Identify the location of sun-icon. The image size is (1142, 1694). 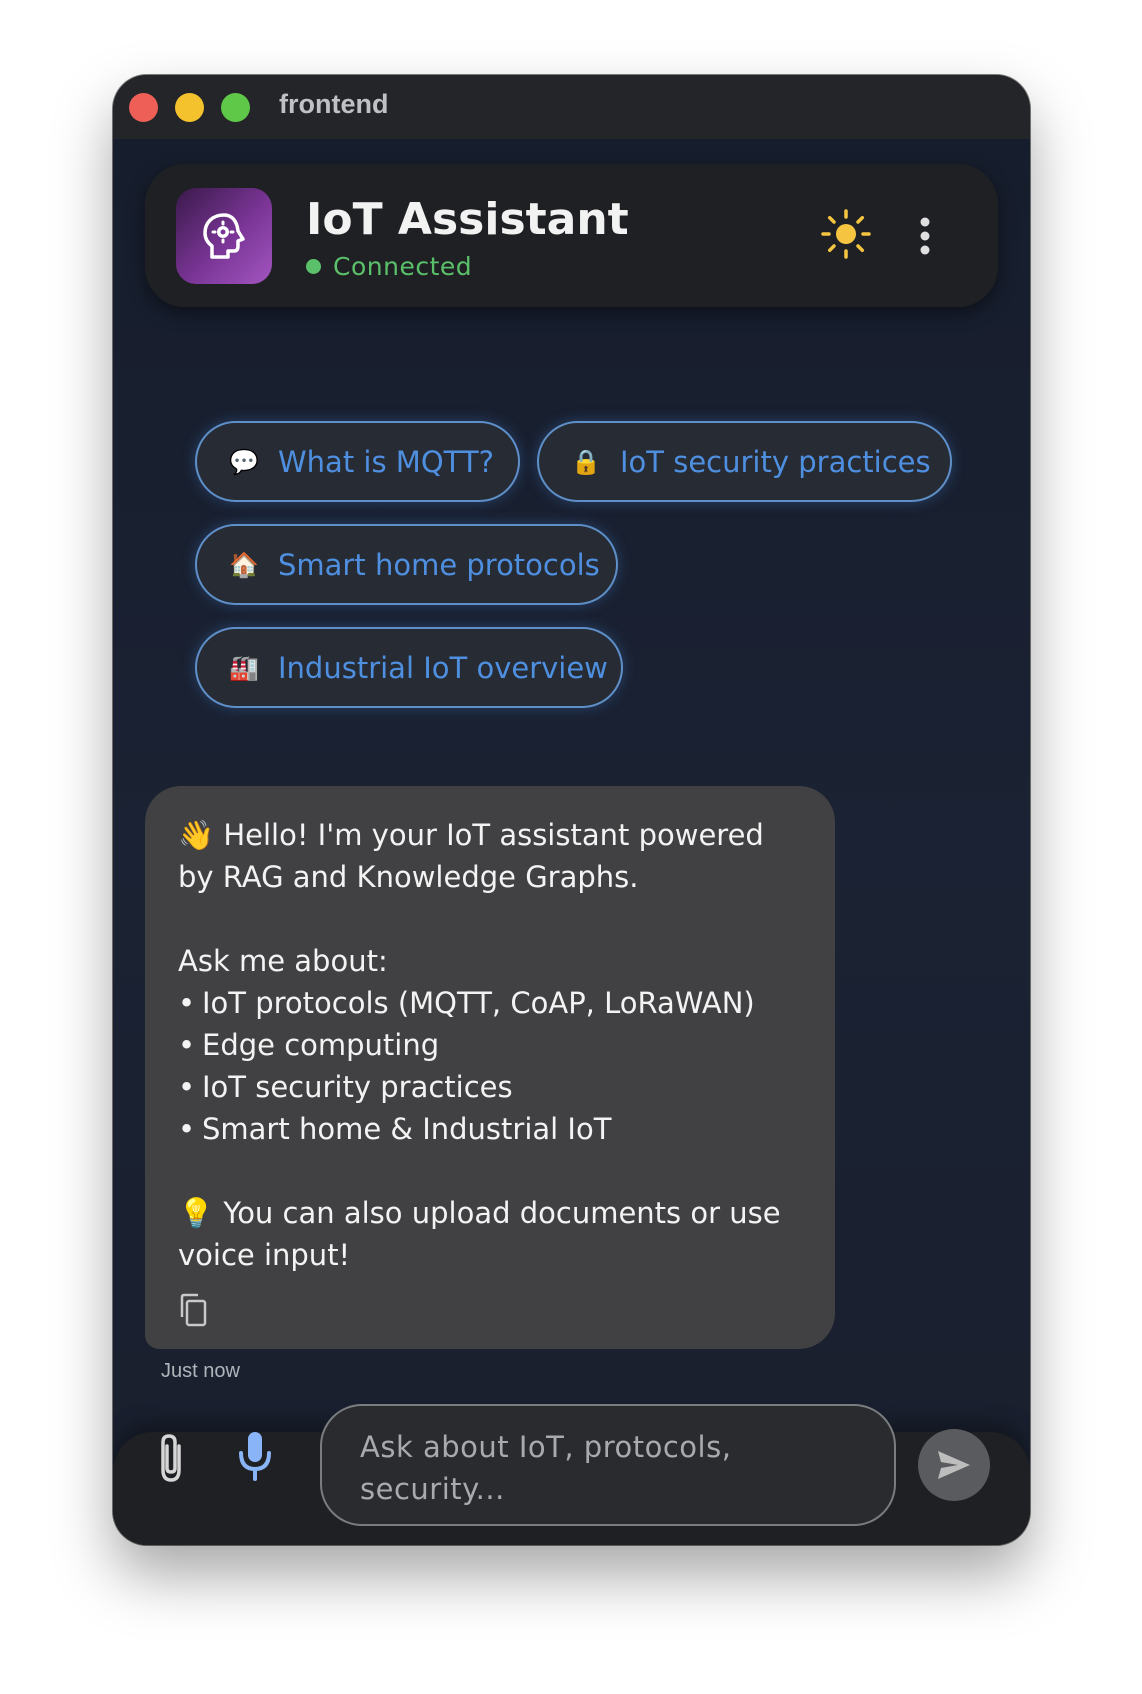
(846, 234).